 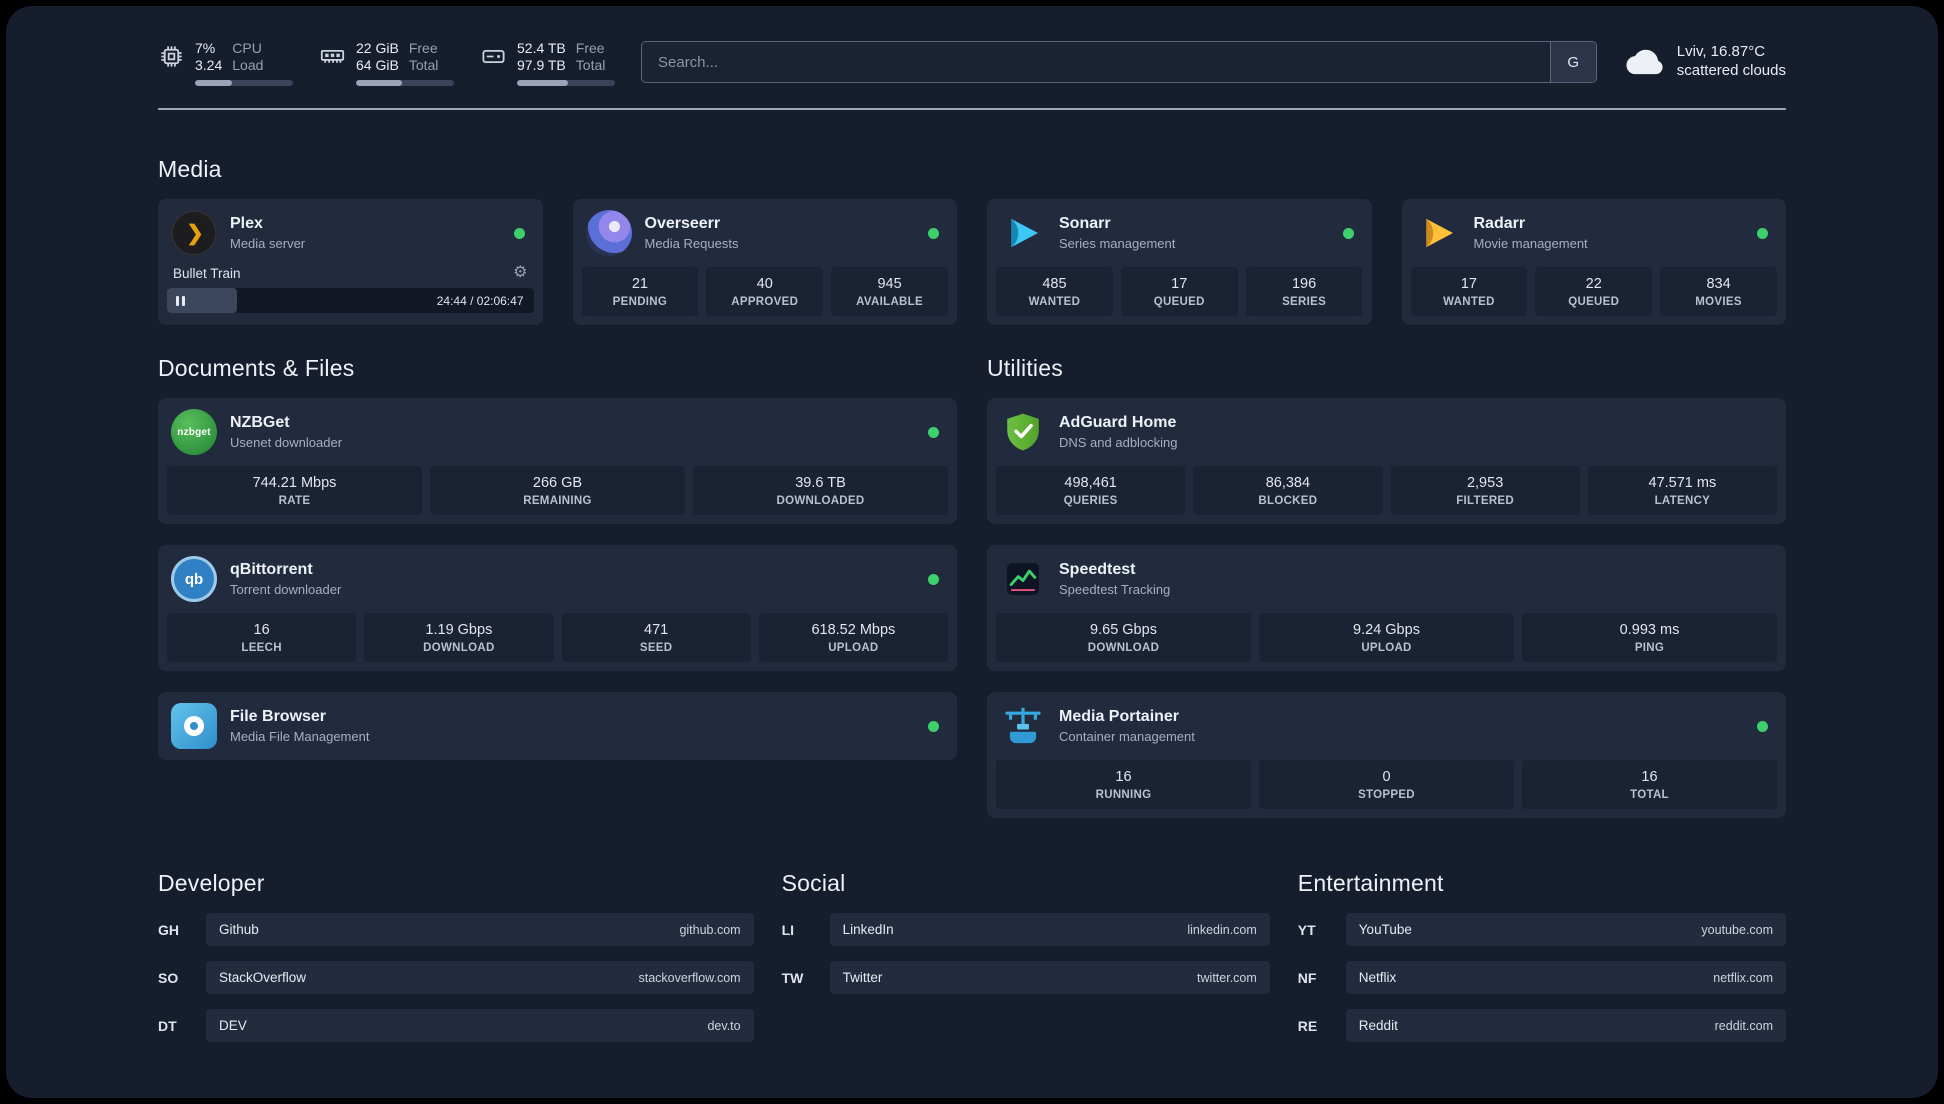 I want to click on bookmark-row: NF Netflix netflix.com, so click(x=1542, y=977).